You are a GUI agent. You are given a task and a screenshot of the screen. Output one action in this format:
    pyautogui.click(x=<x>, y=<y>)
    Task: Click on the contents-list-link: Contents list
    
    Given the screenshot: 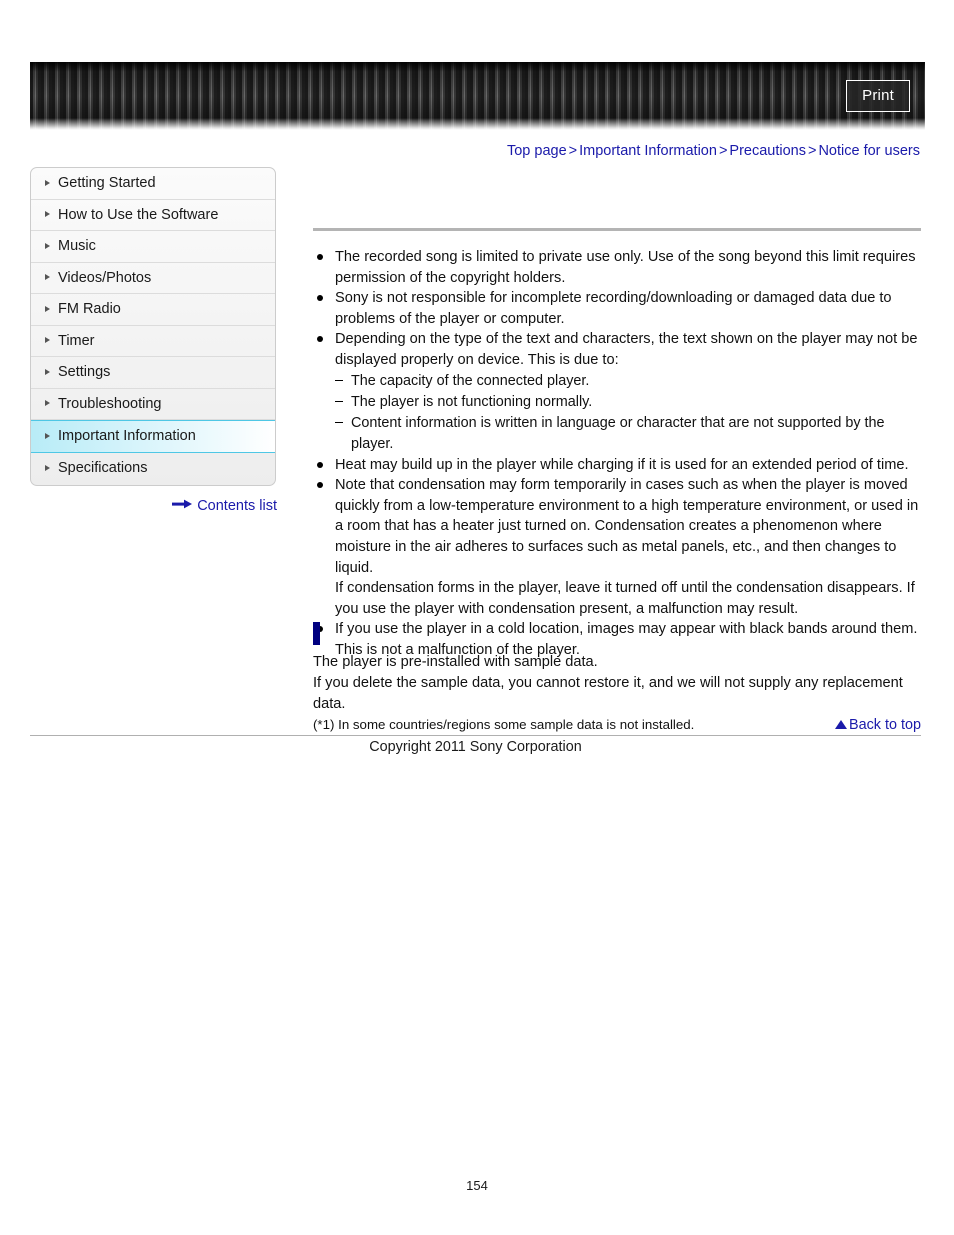 What is the action you would take?
    pyautogui.click(x=153, y=506)
    